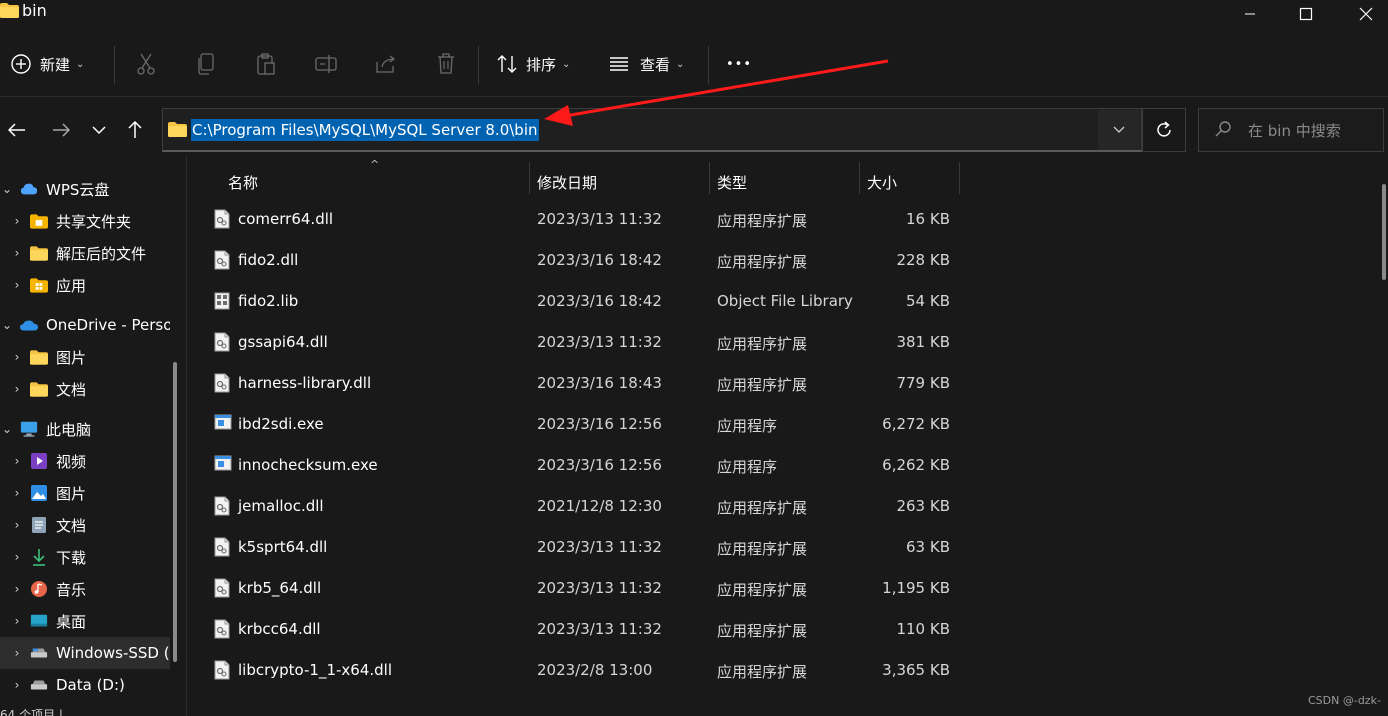  What do you see at coordinates (446, 64) in the screenshot?
I see `delete-button` at bounding box center [446, 64].